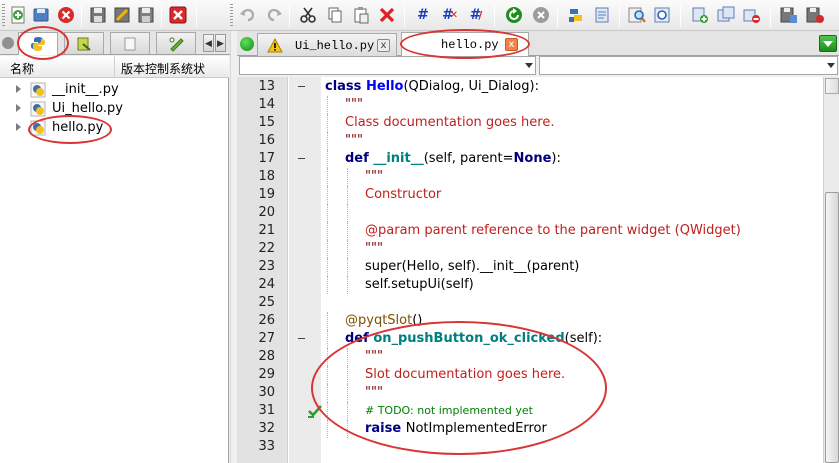  I want to click on code-line: 25, so click(530, 303).